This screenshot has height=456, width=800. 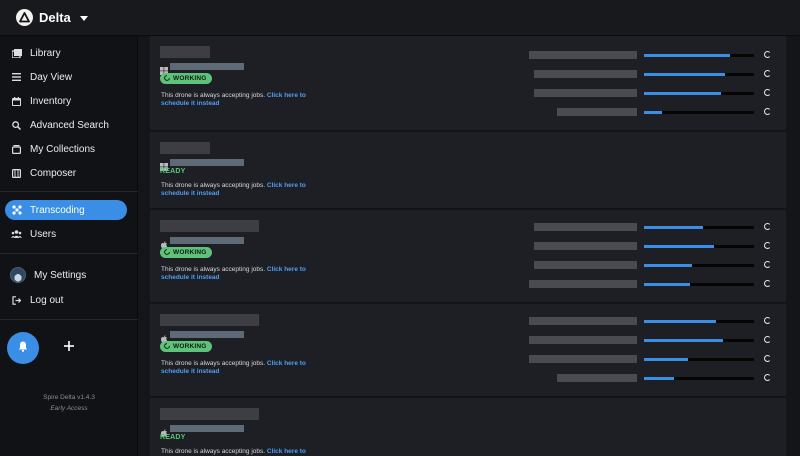 I want to click on notifications-button, so click(x=23, y=348).